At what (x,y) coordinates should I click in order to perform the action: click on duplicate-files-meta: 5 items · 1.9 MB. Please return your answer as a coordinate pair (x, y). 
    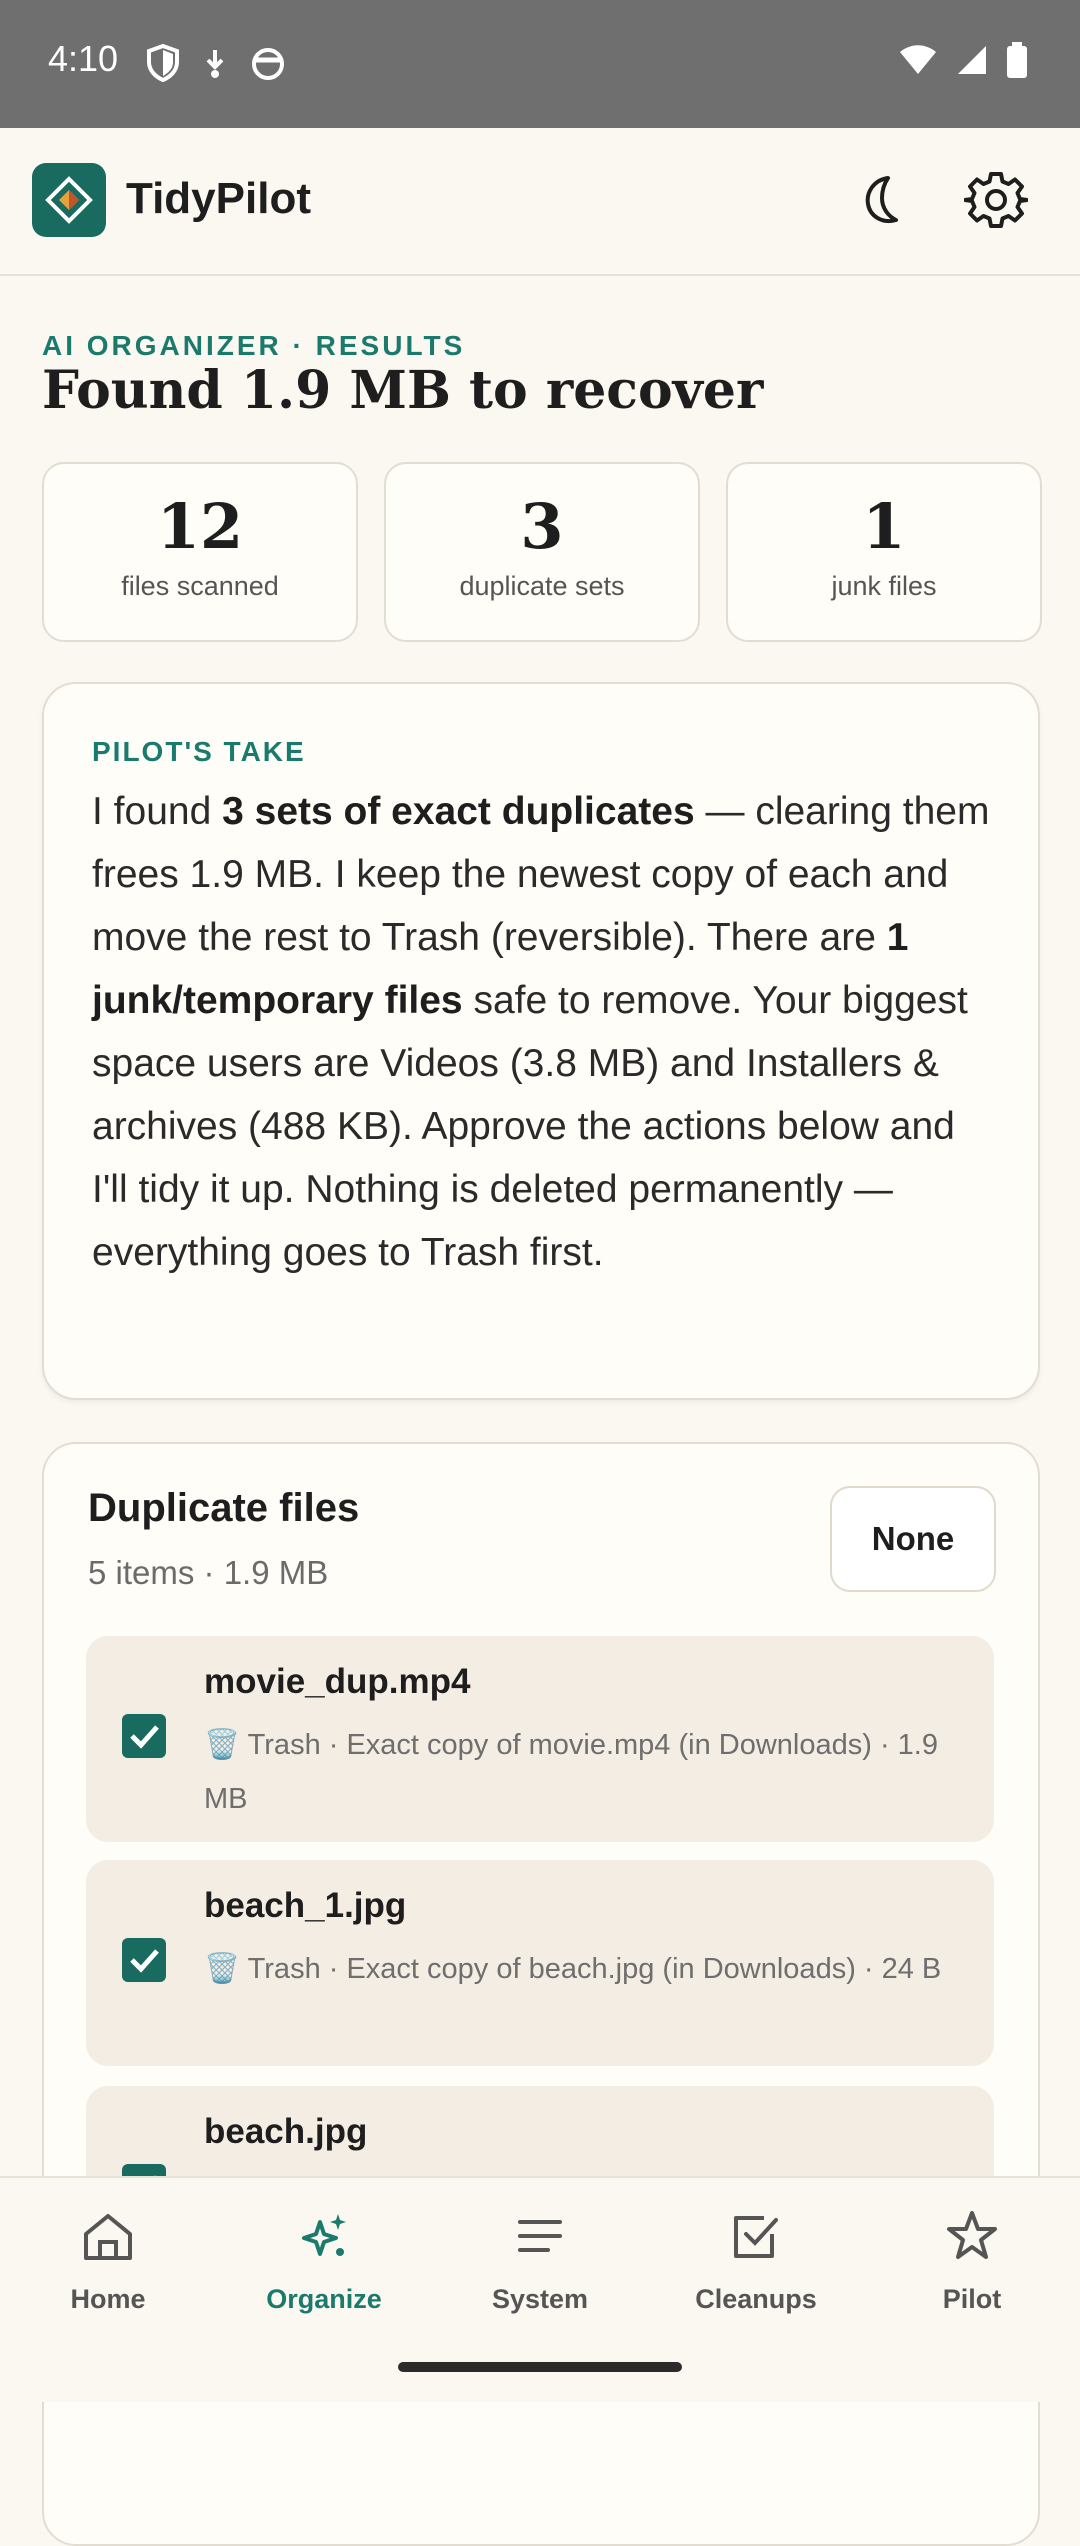
    Looking at the image, I should click on (208, 1572).